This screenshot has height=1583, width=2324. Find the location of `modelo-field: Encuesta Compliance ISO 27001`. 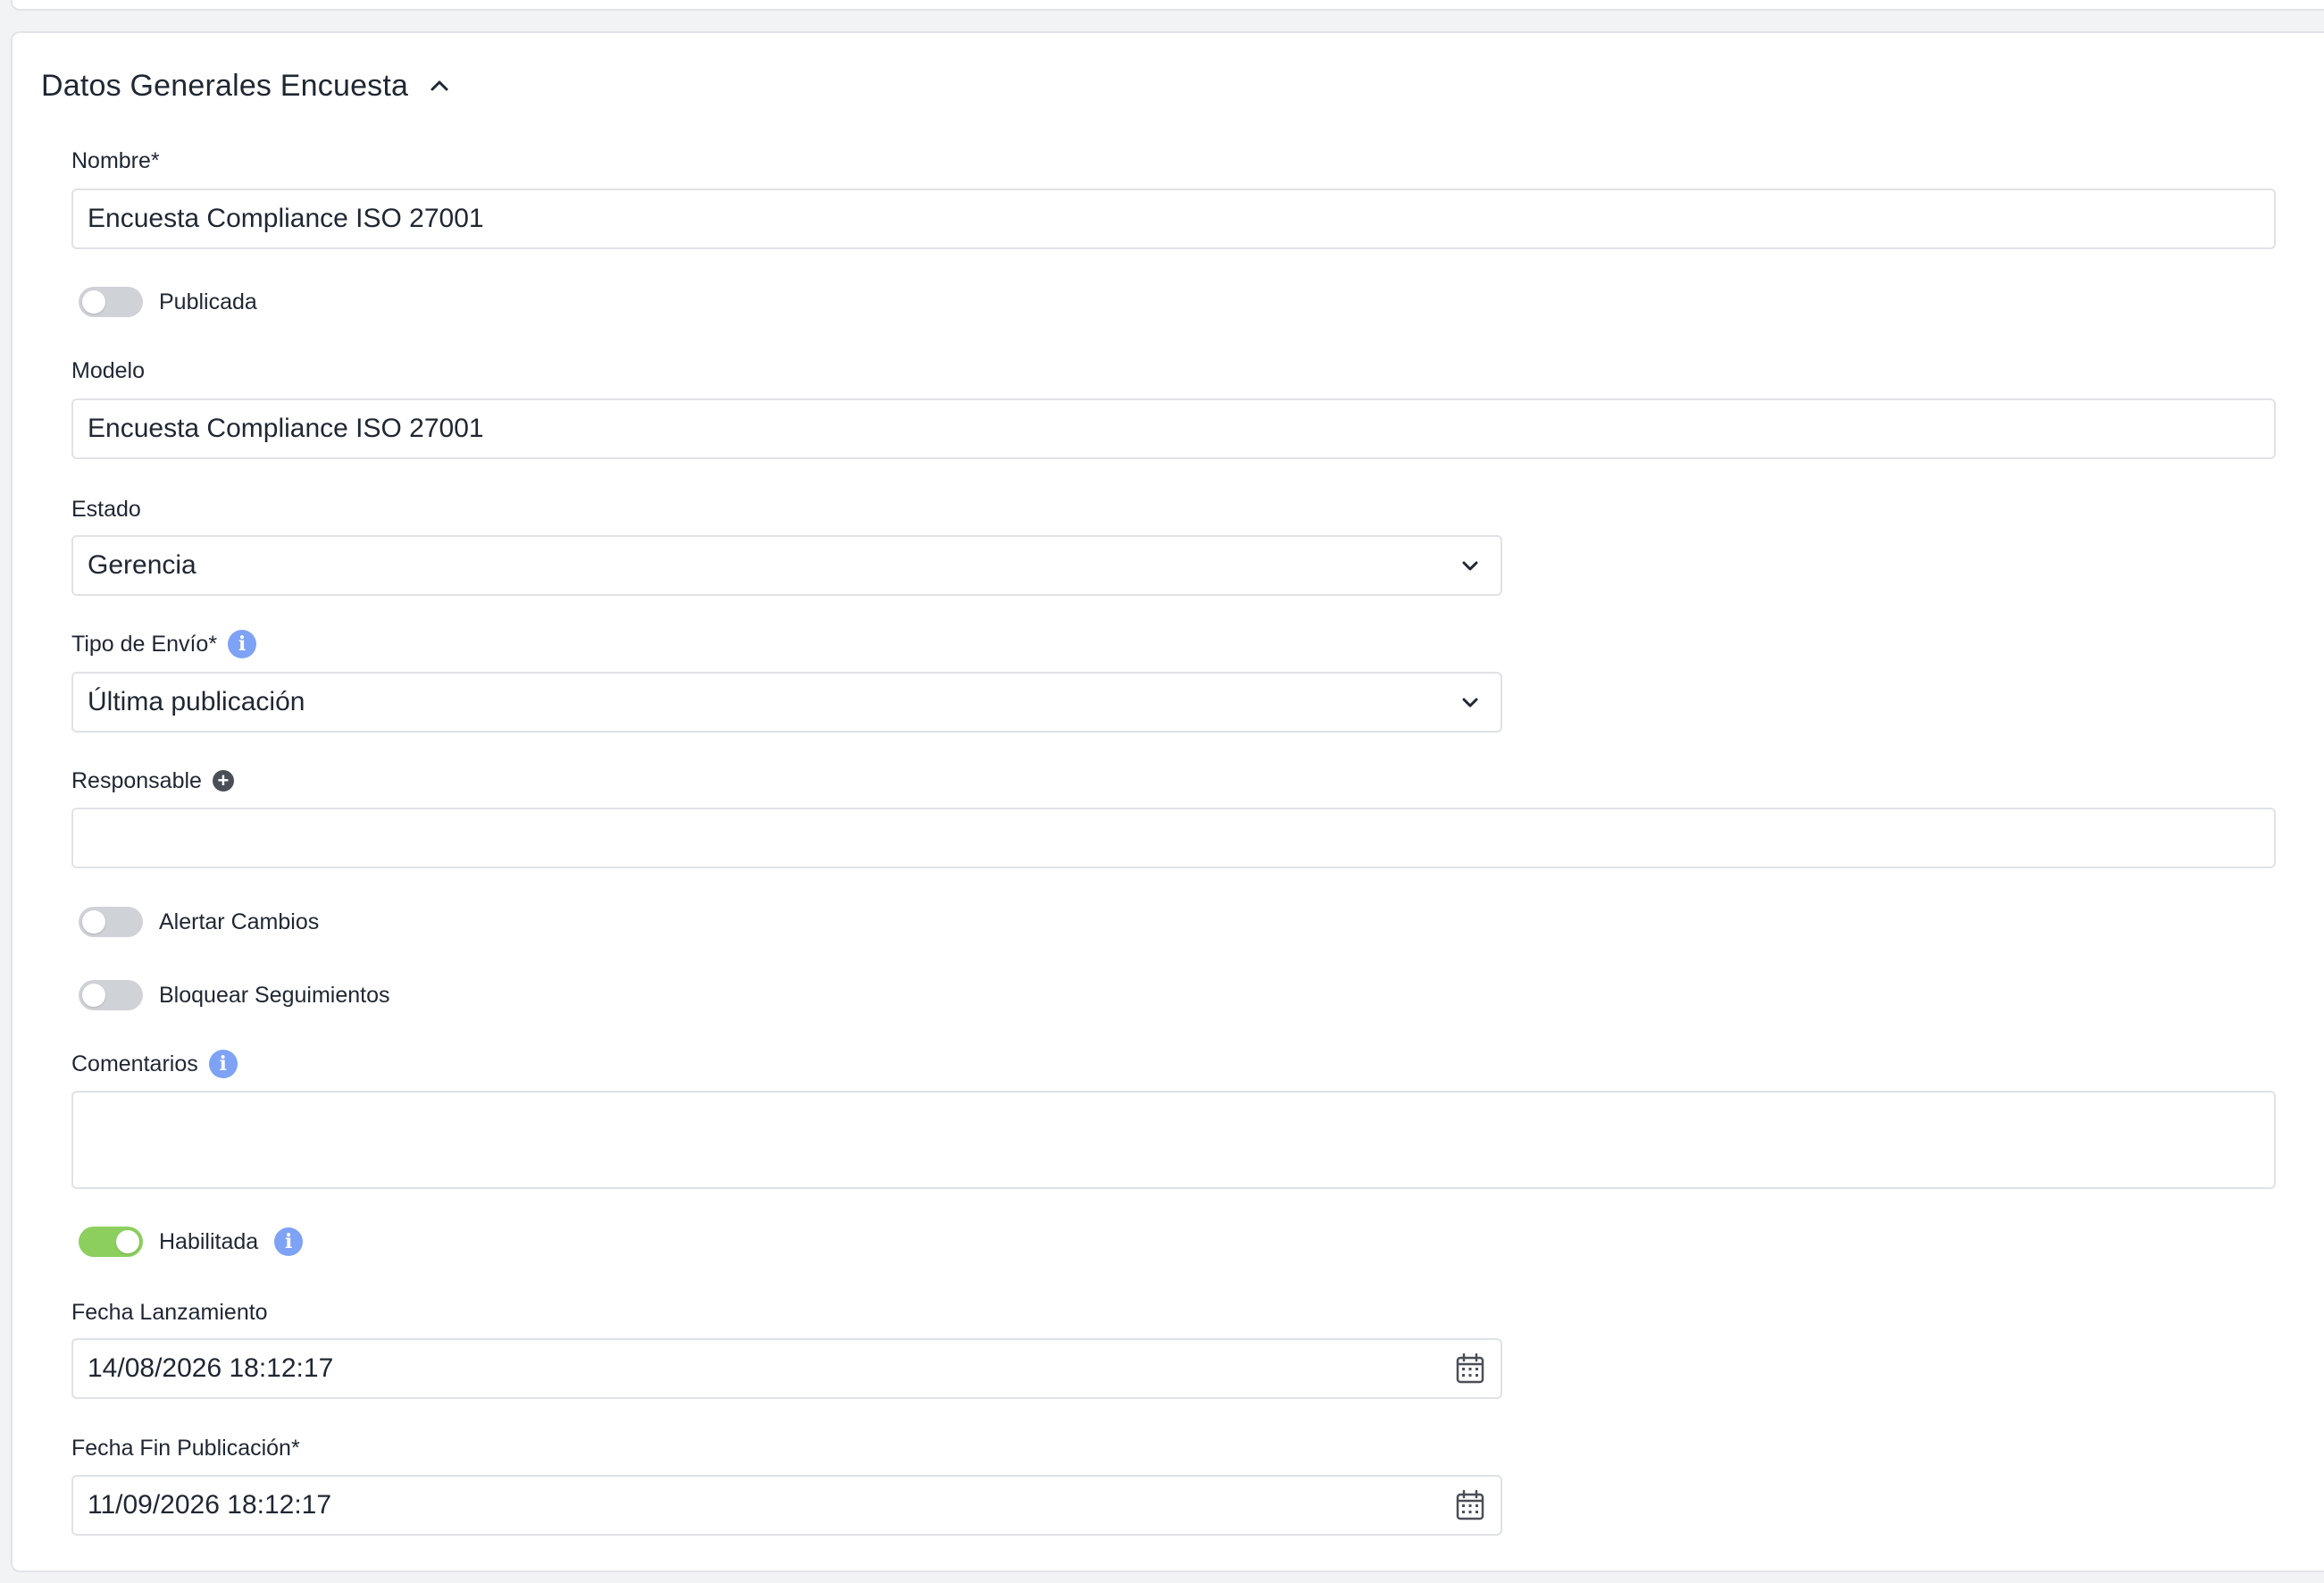

modelo-field: Encuesta Compliance ISO 27001 is located at coordinates (1173, 428).